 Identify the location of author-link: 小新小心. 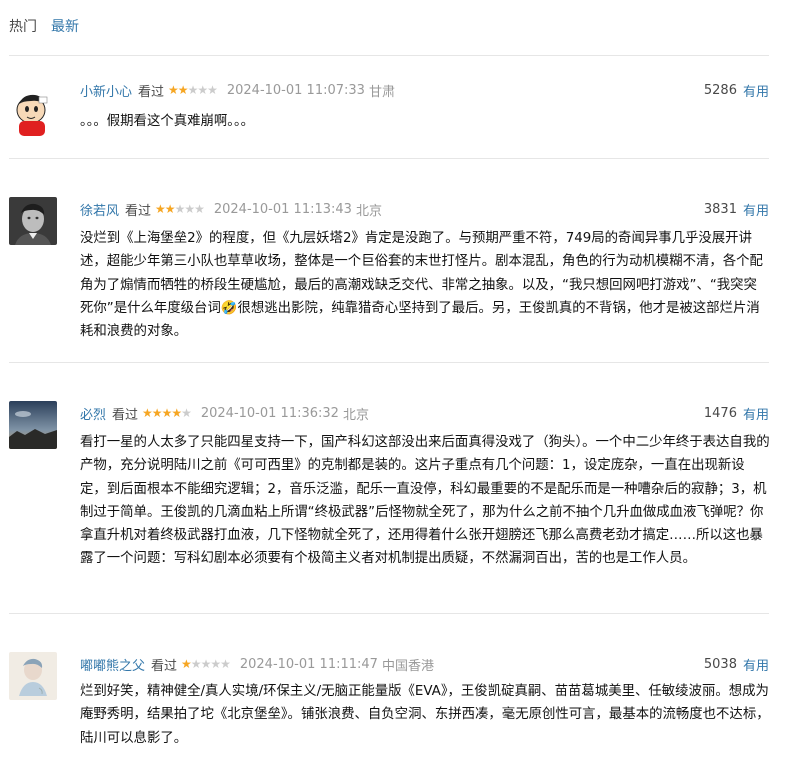
(106, 90).